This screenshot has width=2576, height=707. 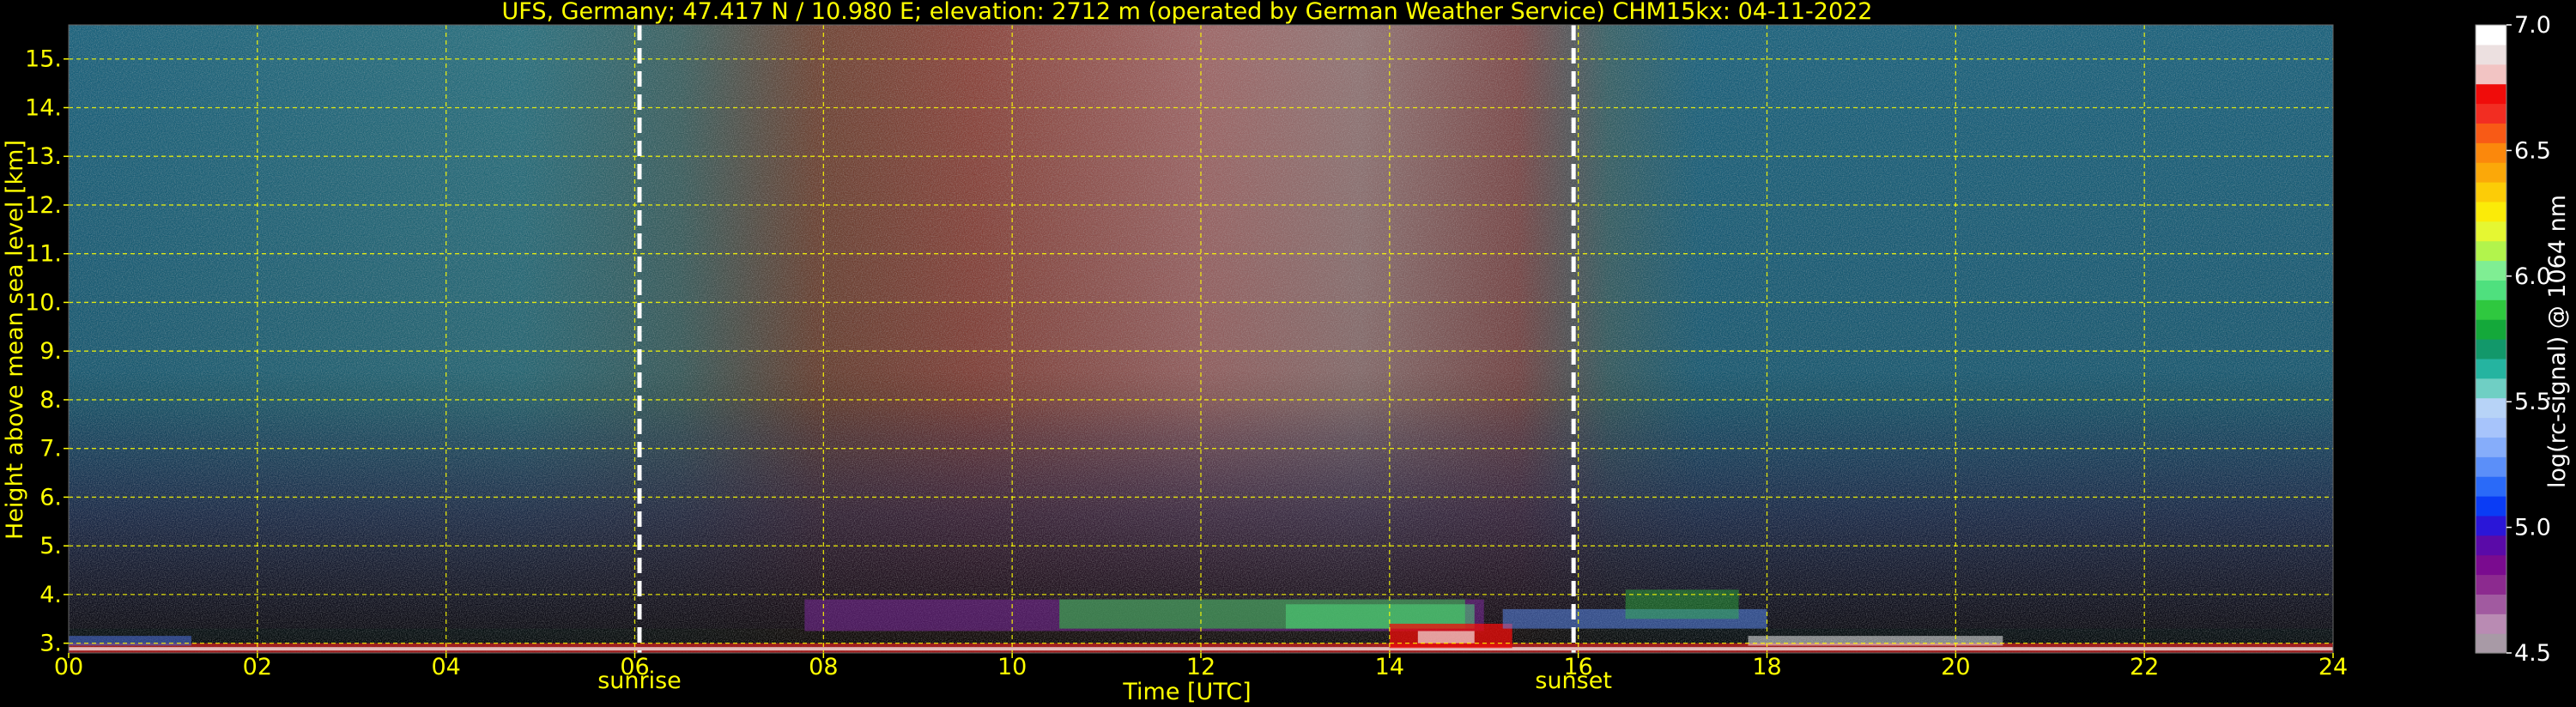 What do you see at coordinates (43, 60) in the screenshot?
I see `y-tick-label: 15.` at bounding box center [43, 60].